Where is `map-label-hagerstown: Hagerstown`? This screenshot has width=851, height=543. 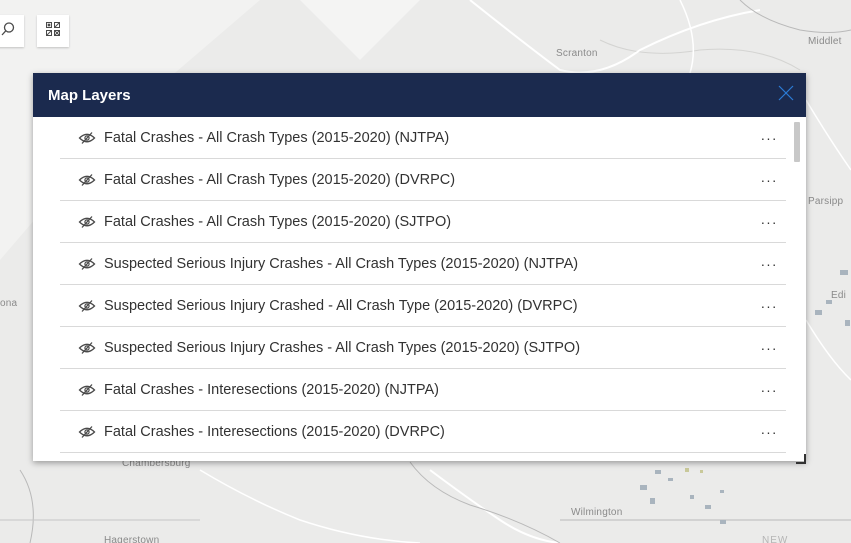
map-label-hagerstown: Hagerstown is located at coordinates (132, 539).